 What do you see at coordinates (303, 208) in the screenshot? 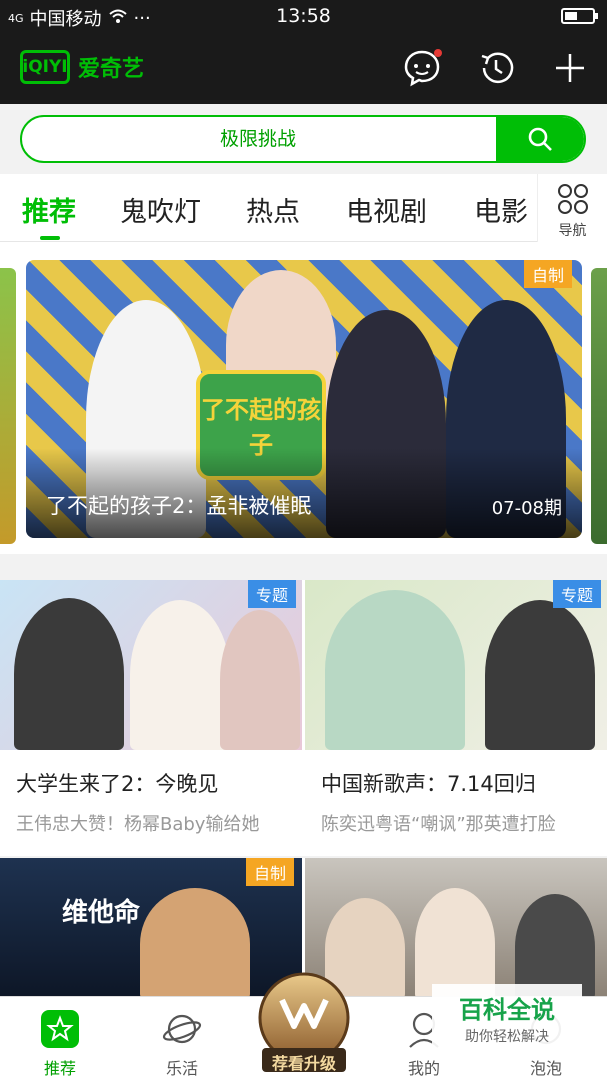
I see `category-tabs: 推荐 鬼吹灯 热点 电视剧 电影 导航` at bounding box center [303, 208].